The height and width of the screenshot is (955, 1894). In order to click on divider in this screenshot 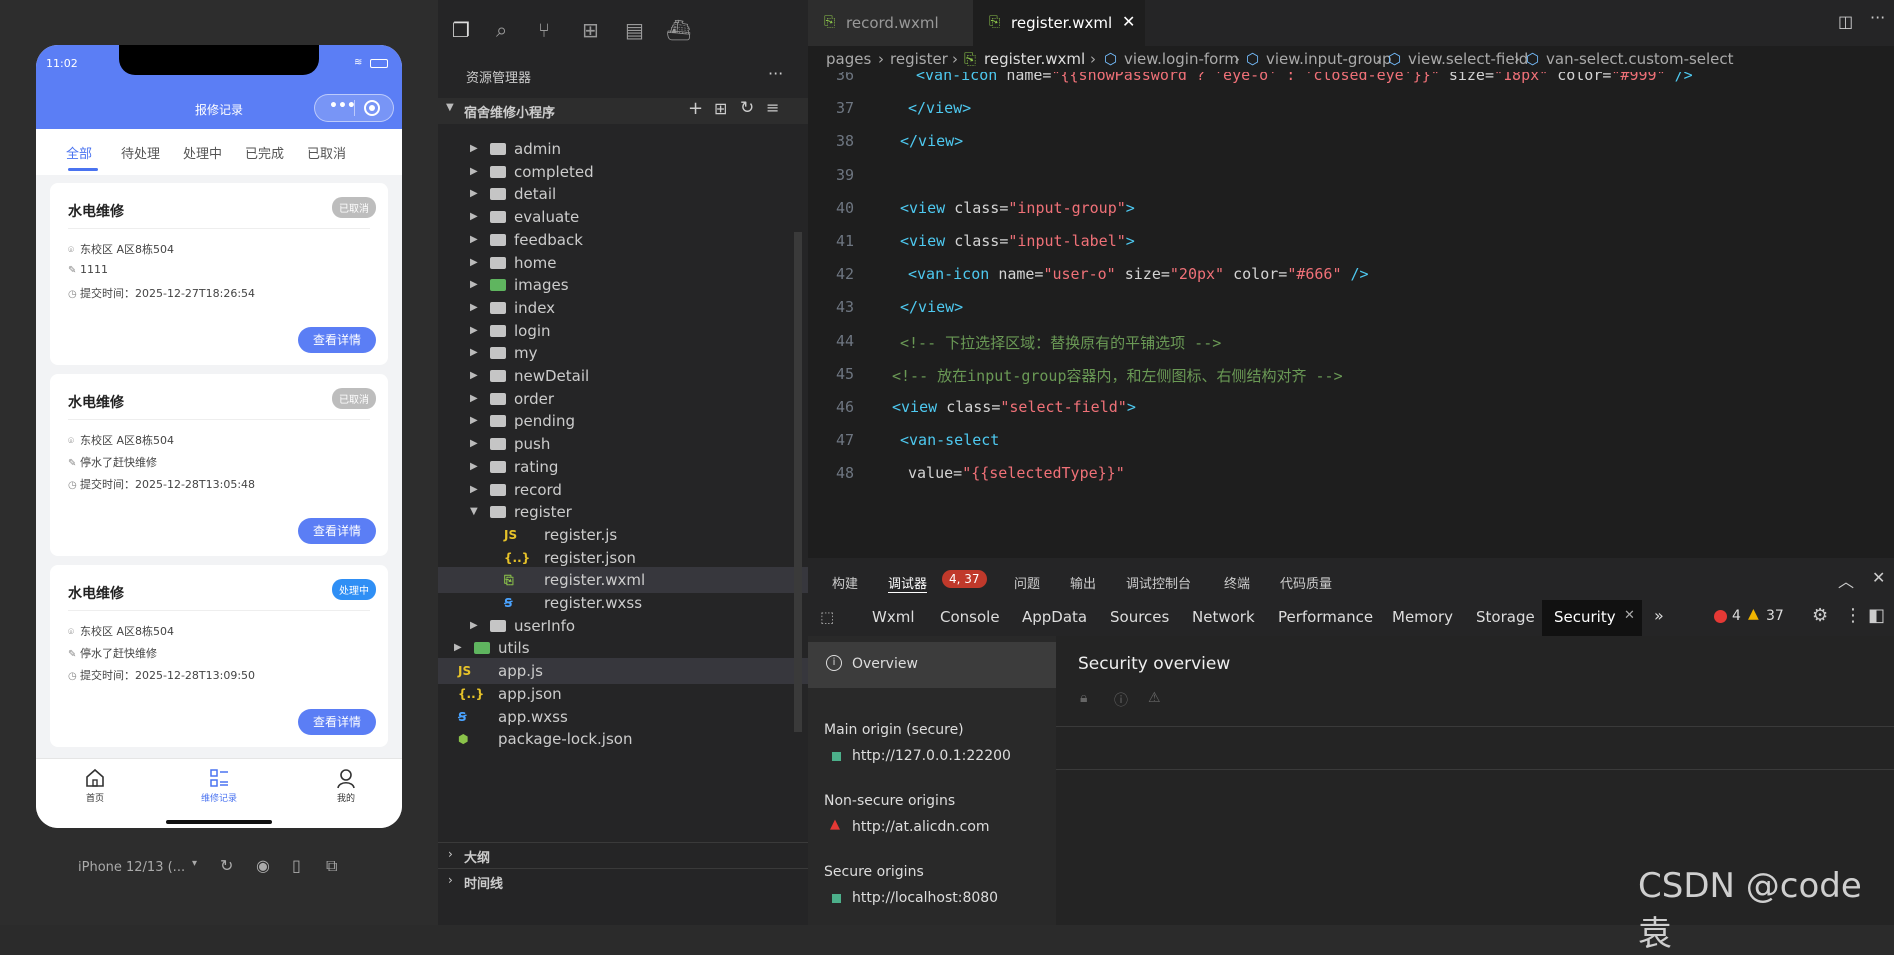, I will do `click(219, 419)`.